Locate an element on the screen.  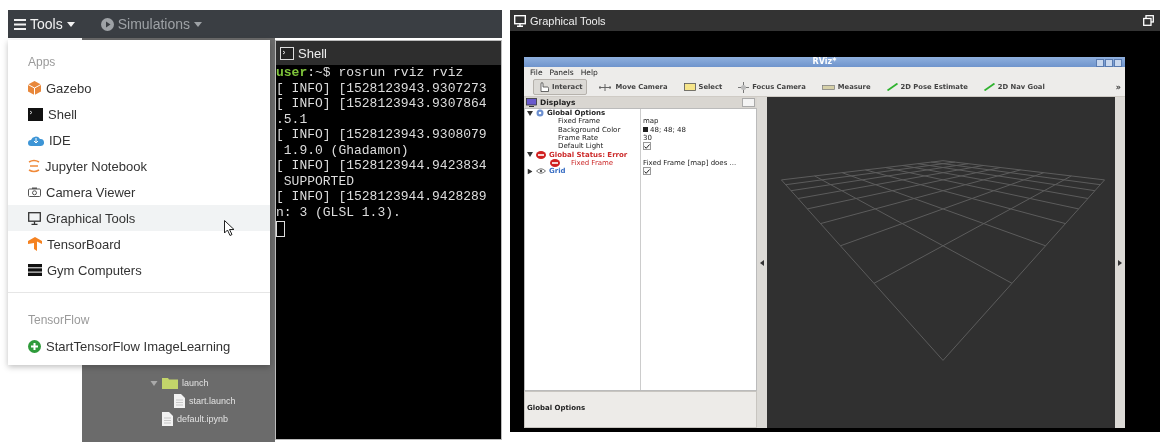
restore-window-icon is located at coordinates (1148, 20).